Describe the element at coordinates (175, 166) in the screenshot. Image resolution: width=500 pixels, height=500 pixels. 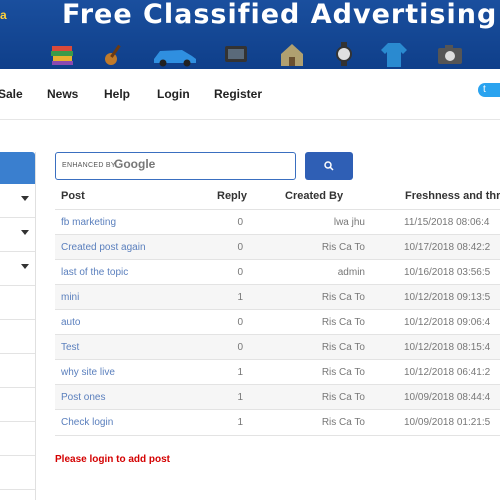
I see `search-input: ENHANCED BY Google` at that location.